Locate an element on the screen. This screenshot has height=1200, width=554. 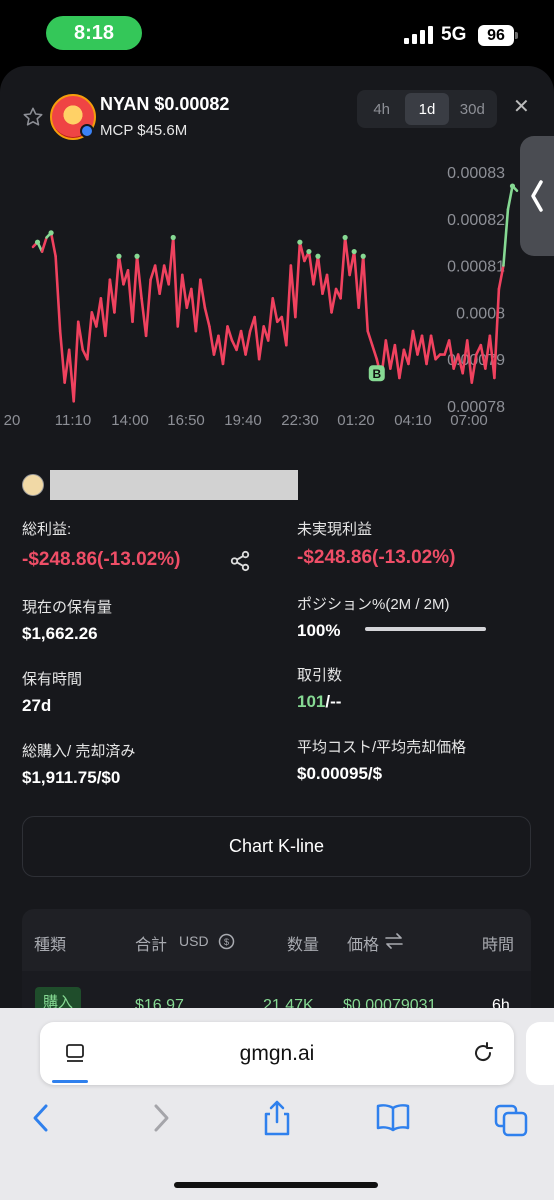
hold-time-value: 27d is located at coordinates (37, 705).